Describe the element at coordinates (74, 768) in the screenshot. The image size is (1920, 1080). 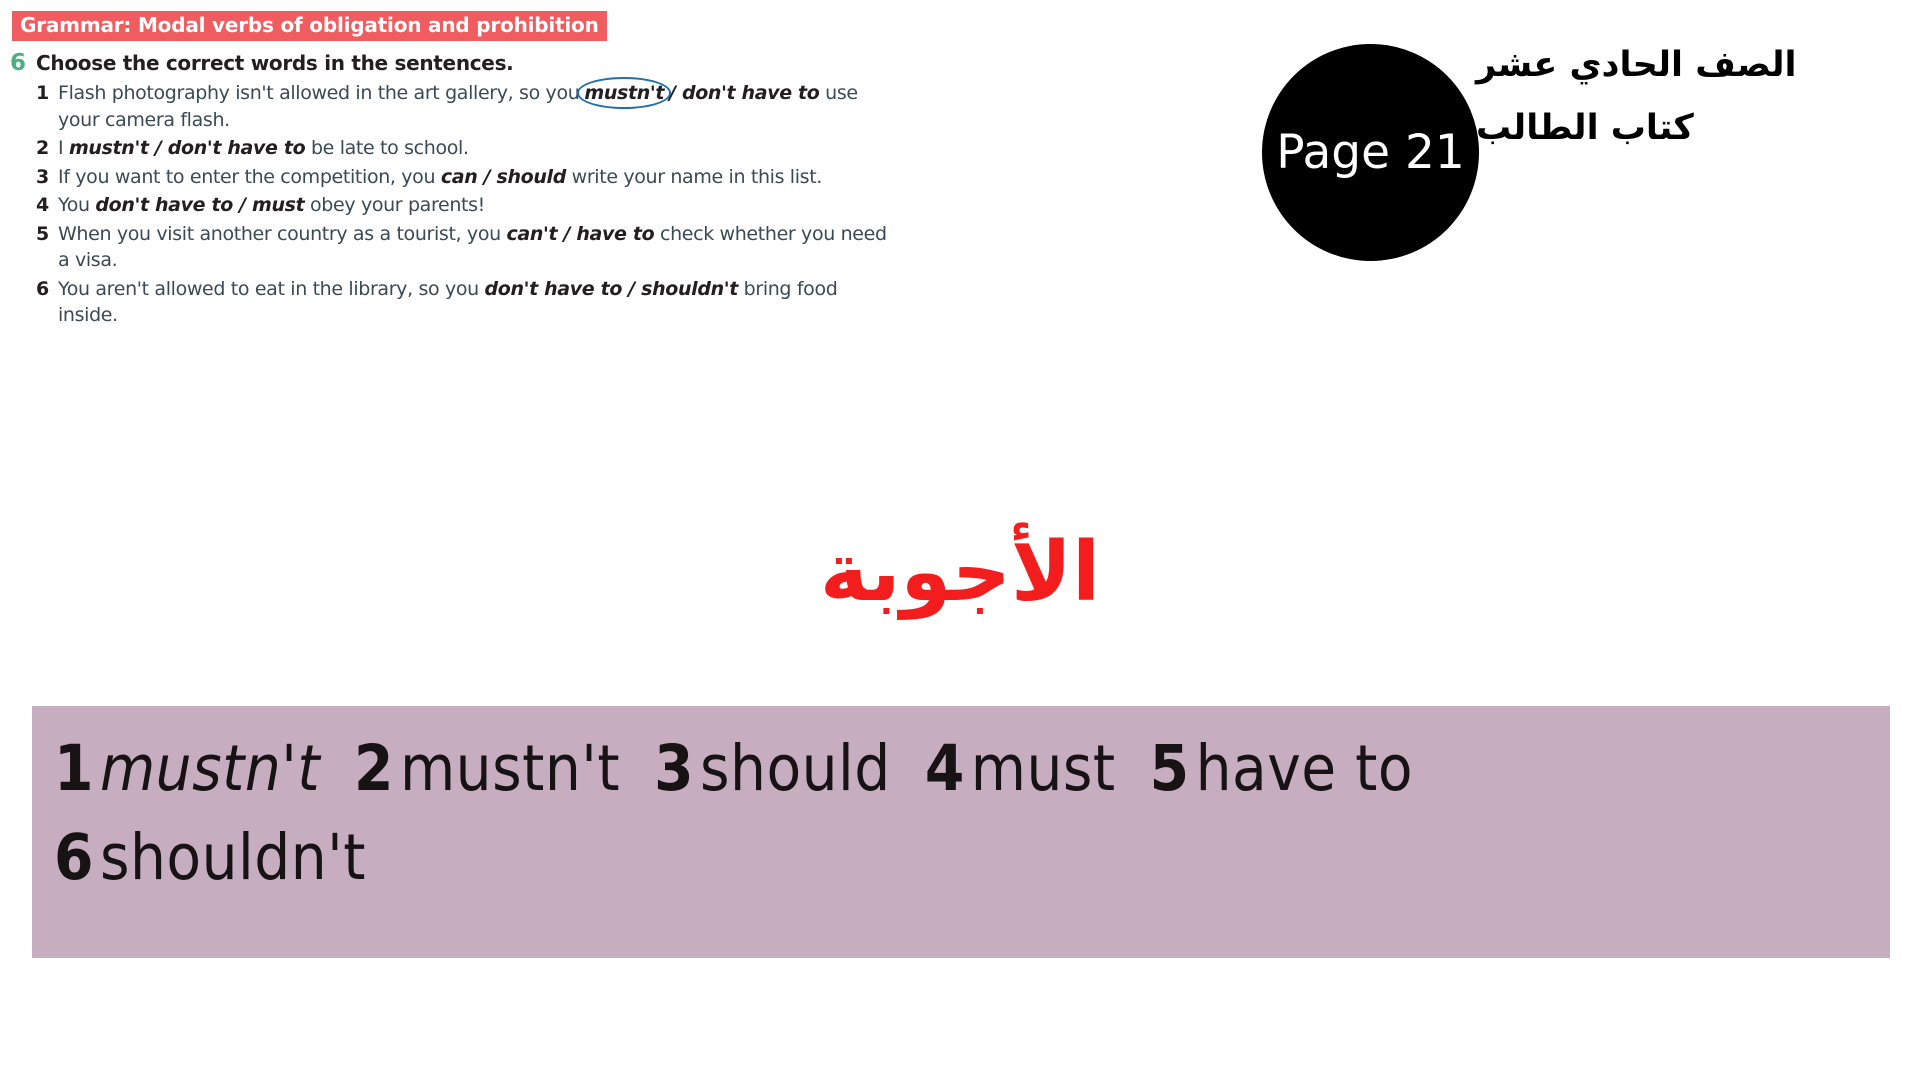
I see `answer-number: 1` at that location.